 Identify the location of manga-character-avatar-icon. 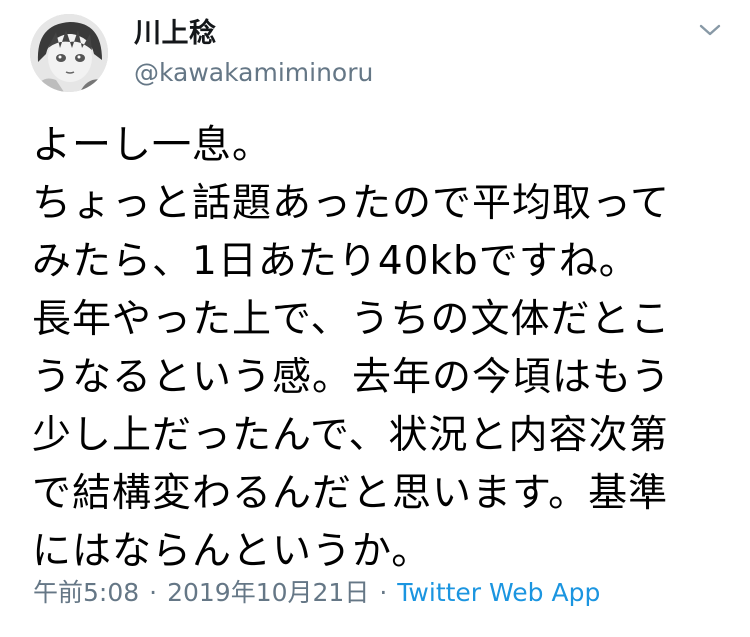
(69, 53).